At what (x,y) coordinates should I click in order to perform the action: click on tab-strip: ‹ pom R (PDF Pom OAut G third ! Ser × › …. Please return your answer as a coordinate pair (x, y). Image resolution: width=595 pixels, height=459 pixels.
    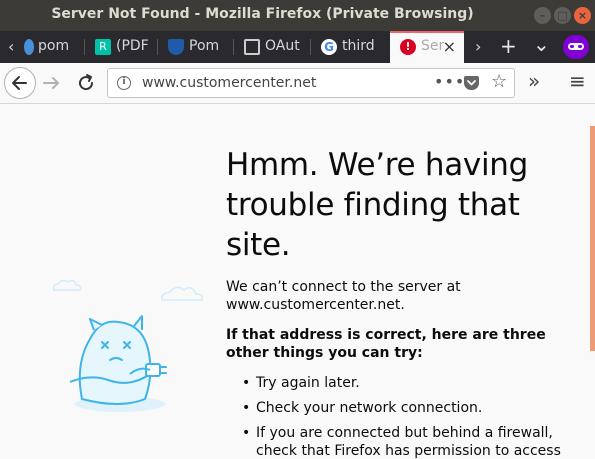
    Looking at the image, I should click on (297, 47).